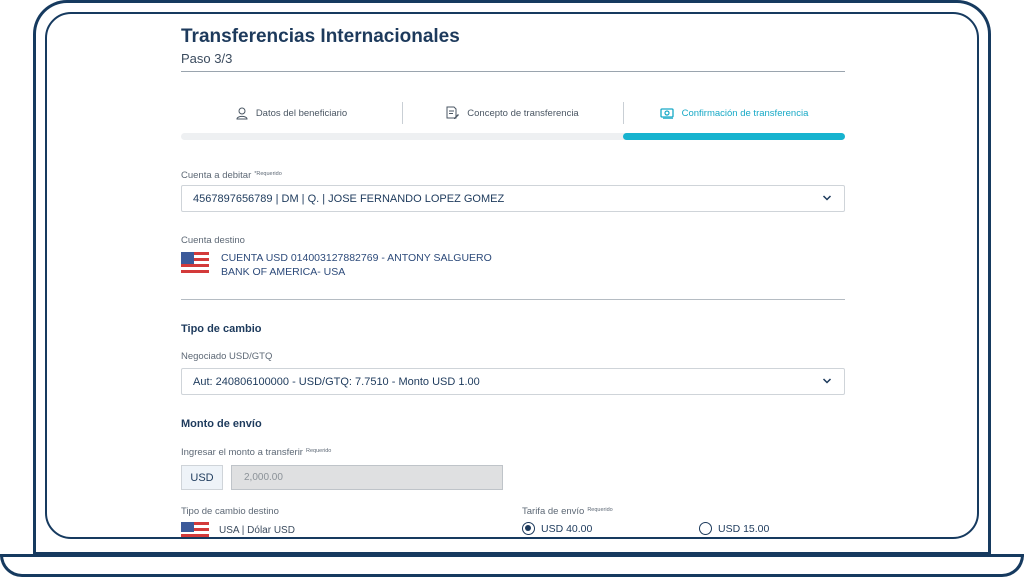 Image resolution: width=1024 pixels, height=577 pixels. What do you see at coordinates (242, 113) in the screenshot?
I see `user-icon` at bounding box center [242, 113].